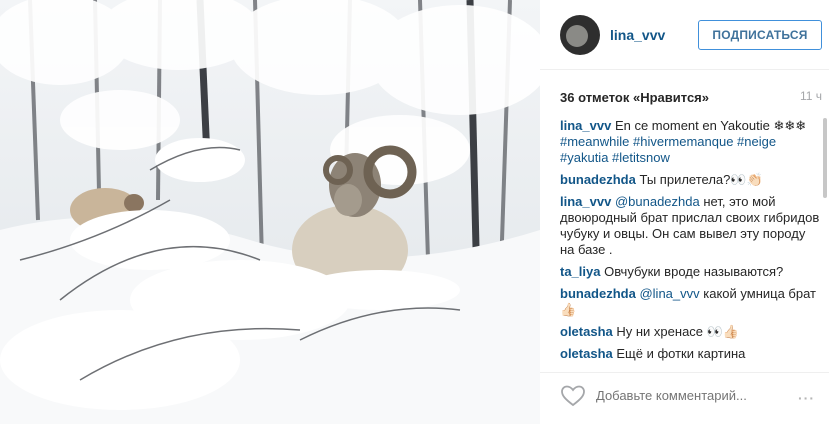 The width and height of the screenshot is (829, 424). I want to click on comment-item: oletasha Ну ни хренасе 👀👍🏻, so click(690, 332).